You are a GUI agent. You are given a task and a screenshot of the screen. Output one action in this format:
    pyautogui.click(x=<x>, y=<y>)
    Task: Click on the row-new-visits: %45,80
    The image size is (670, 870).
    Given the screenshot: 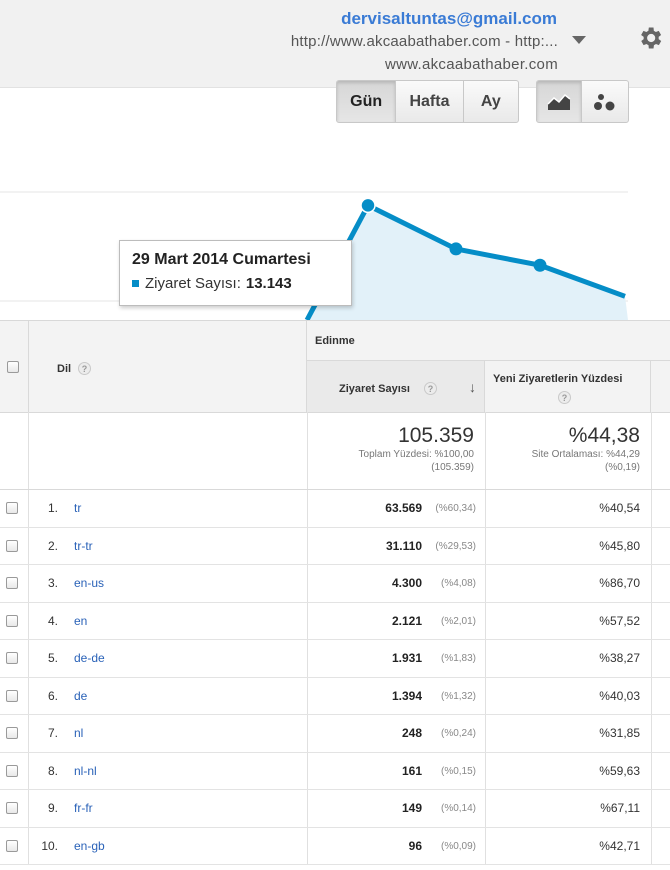 What is the action you would take?
    pyautogui.click(x=619, y=545)
    